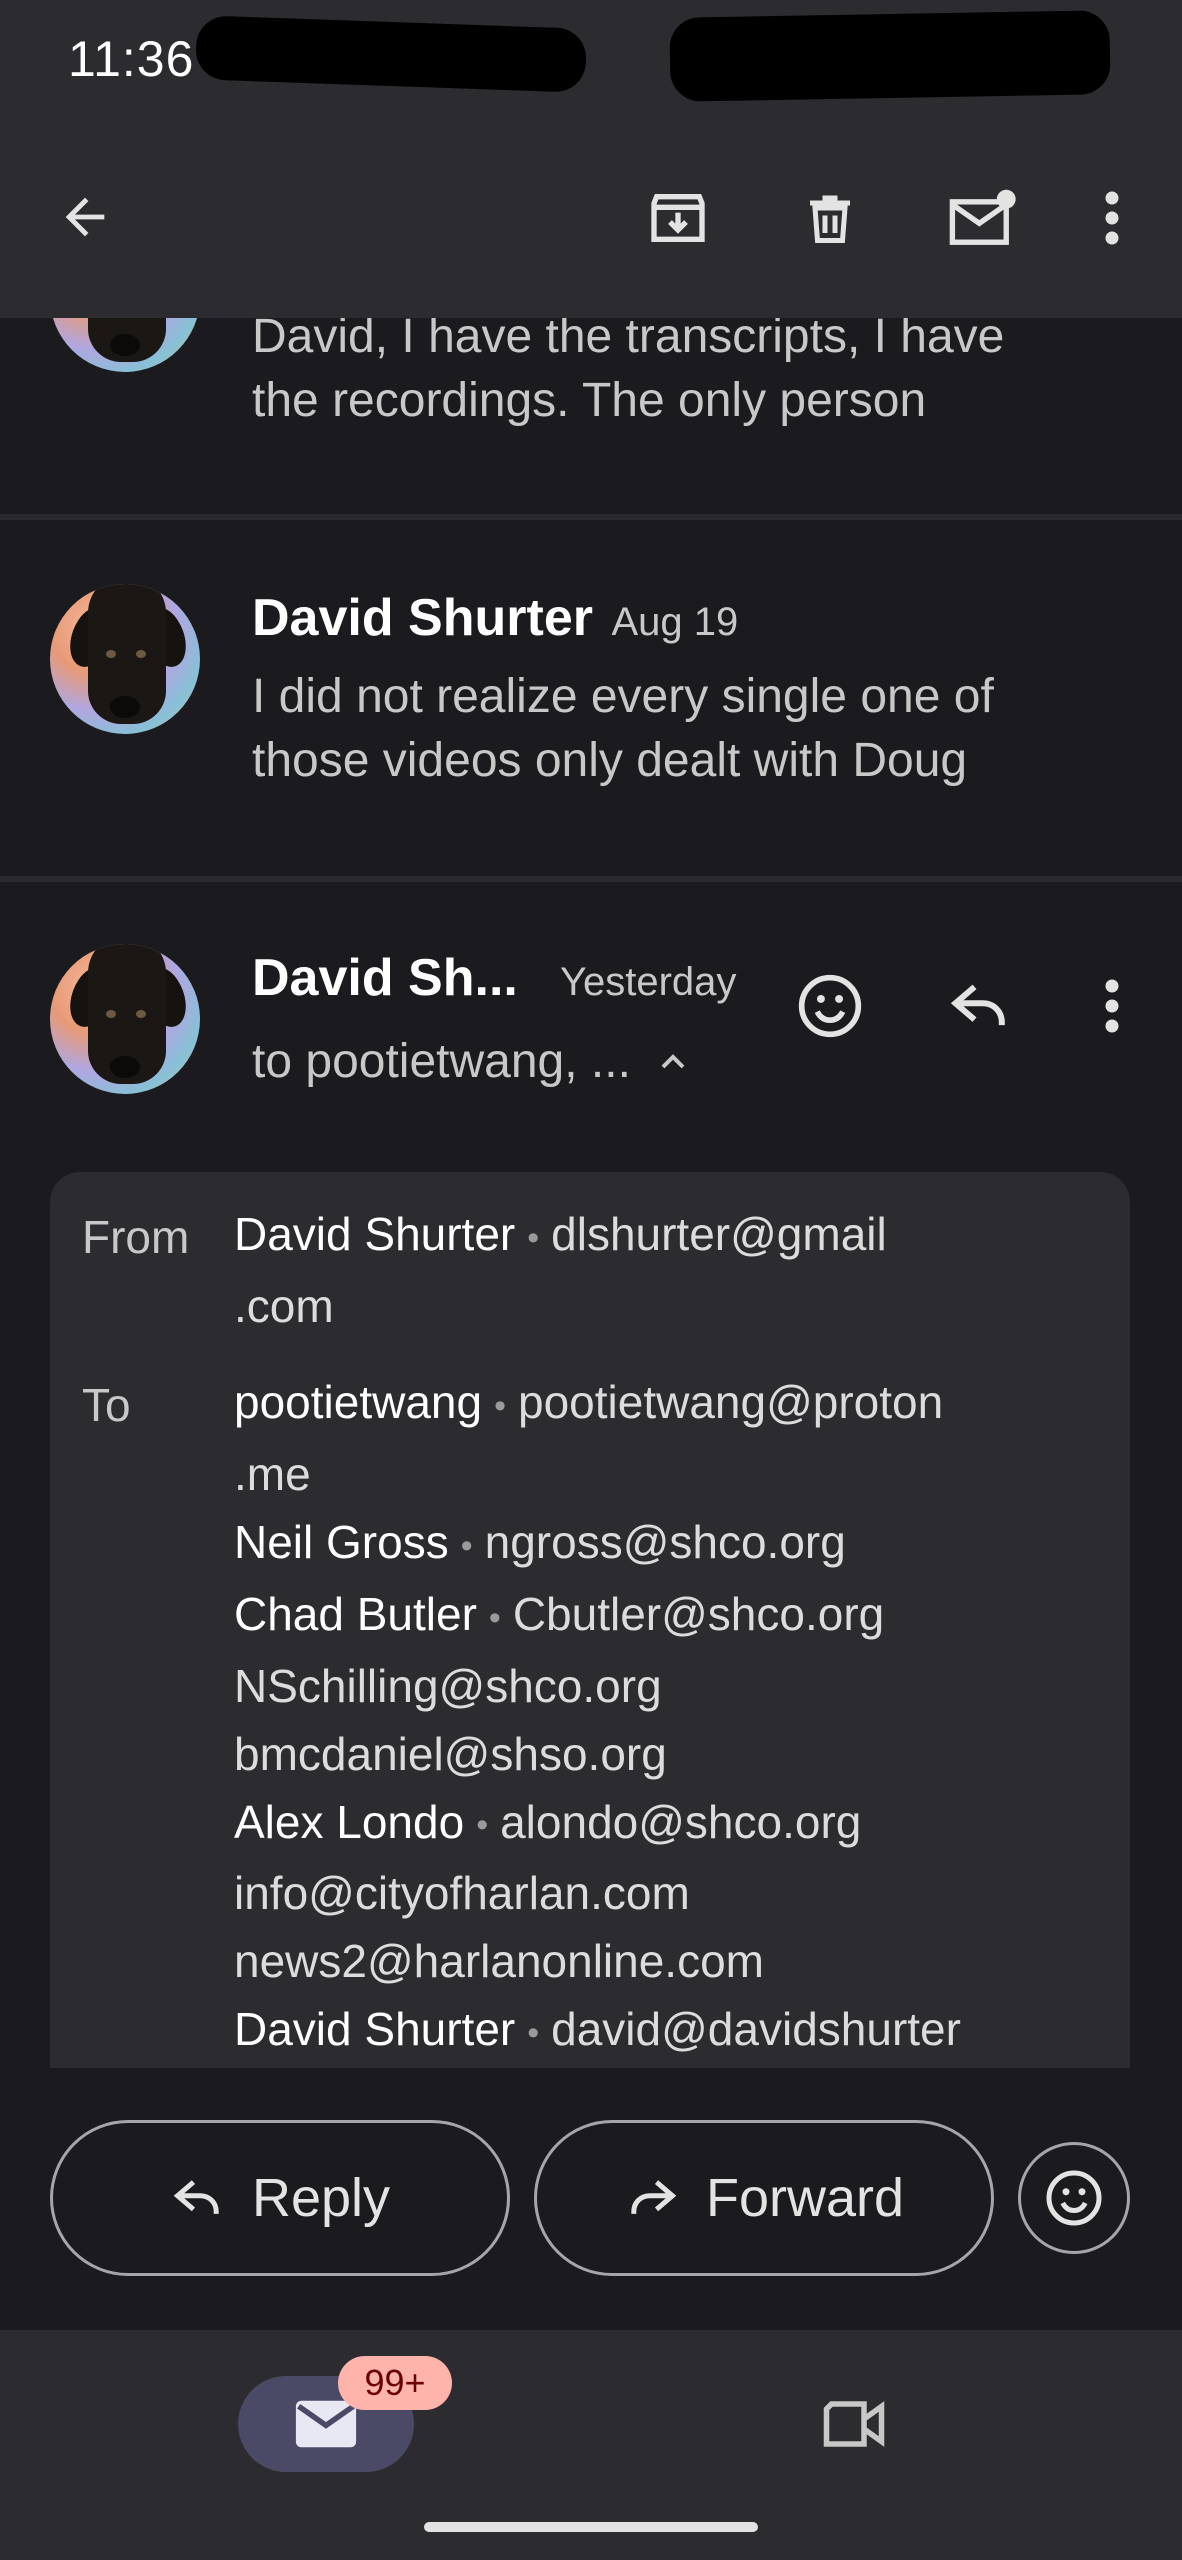  I want to click on snippet-line: those videos only dealt with Doug, so click(610, 760).